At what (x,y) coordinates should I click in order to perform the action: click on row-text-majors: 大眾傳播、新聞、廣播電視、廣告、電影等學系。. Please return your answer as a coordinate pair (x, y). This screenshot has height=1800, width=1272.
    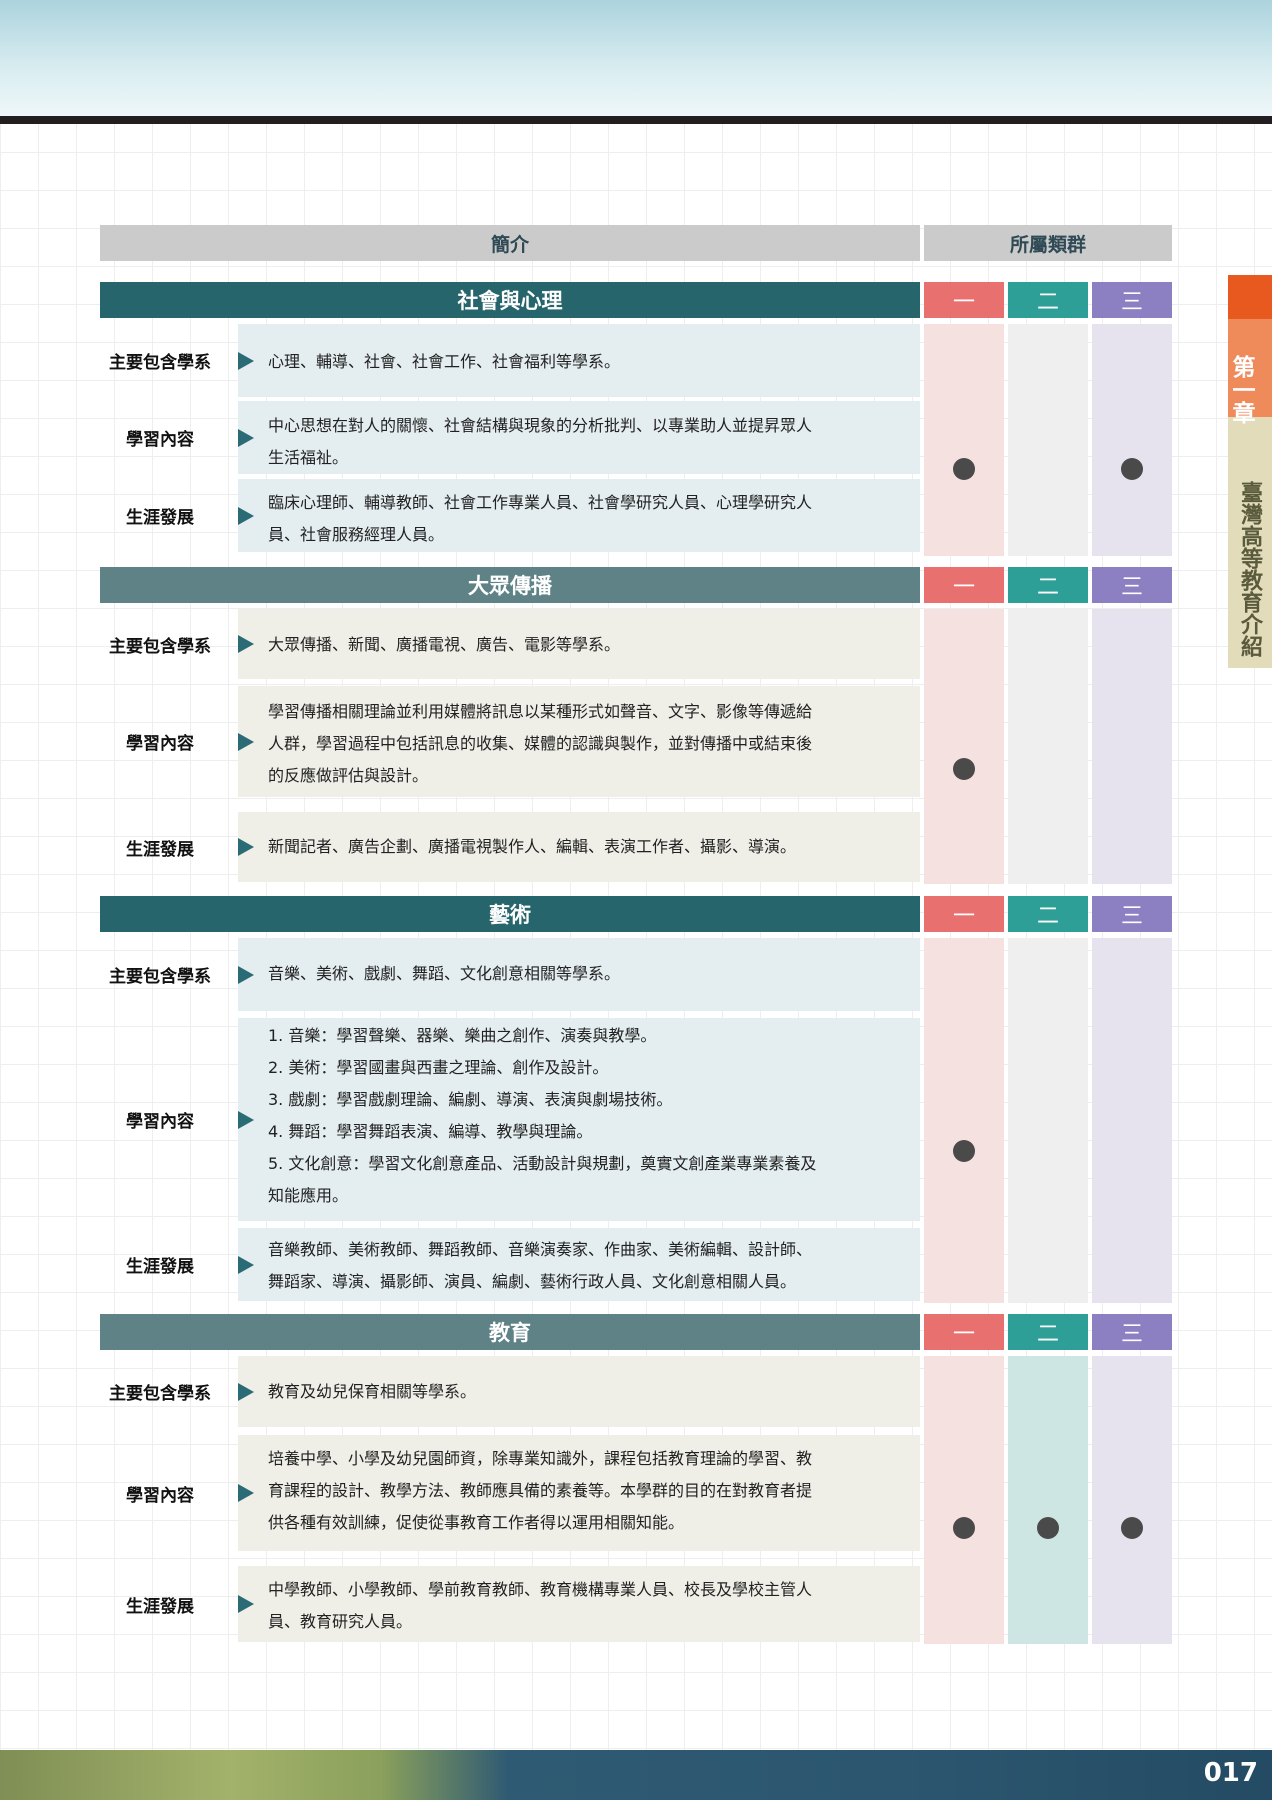
    Looking at the image, I should click on (588, 645).